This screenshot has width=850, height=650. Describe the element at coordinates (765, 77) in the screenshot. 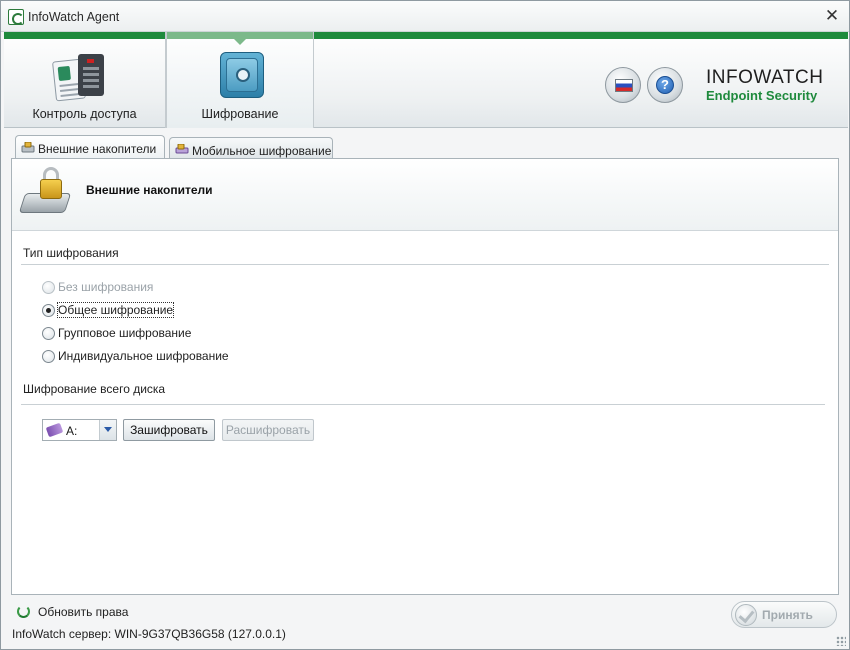

I see `brand-name: INFOWATCH` at that location.